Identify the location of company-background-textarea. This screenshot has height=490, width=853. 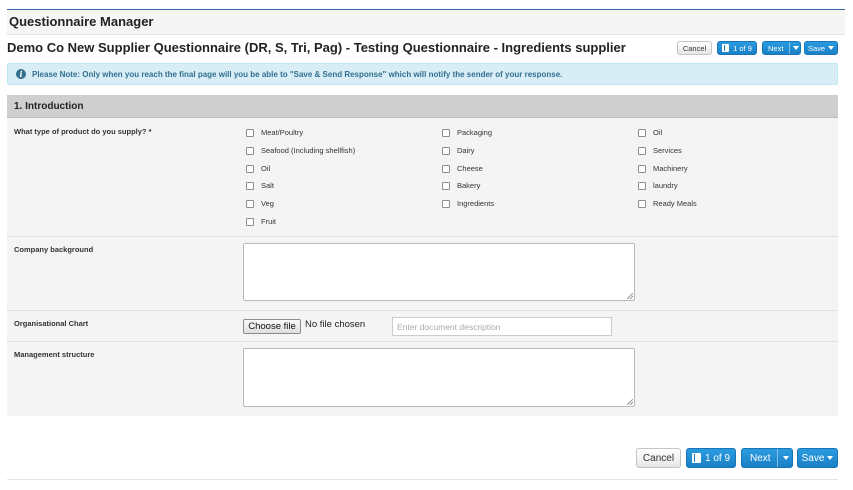
(439, 272).